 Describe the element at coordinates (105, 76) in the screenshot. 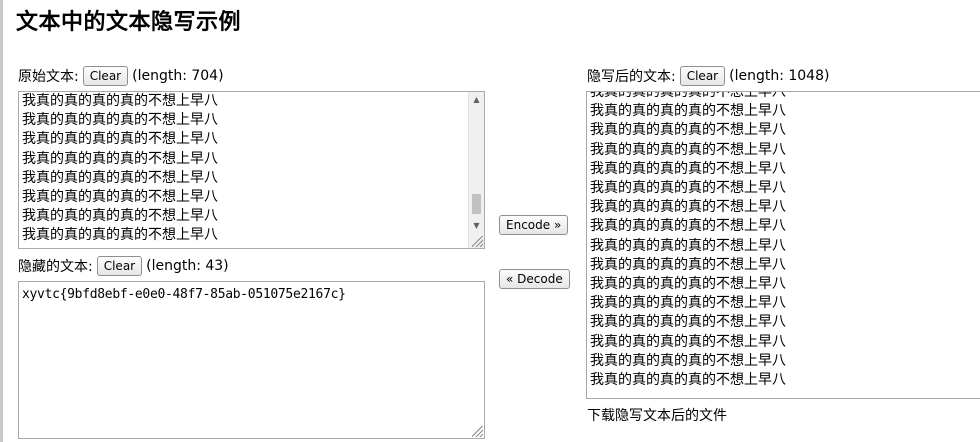

I see `clear-original-button: Clear` at that location.